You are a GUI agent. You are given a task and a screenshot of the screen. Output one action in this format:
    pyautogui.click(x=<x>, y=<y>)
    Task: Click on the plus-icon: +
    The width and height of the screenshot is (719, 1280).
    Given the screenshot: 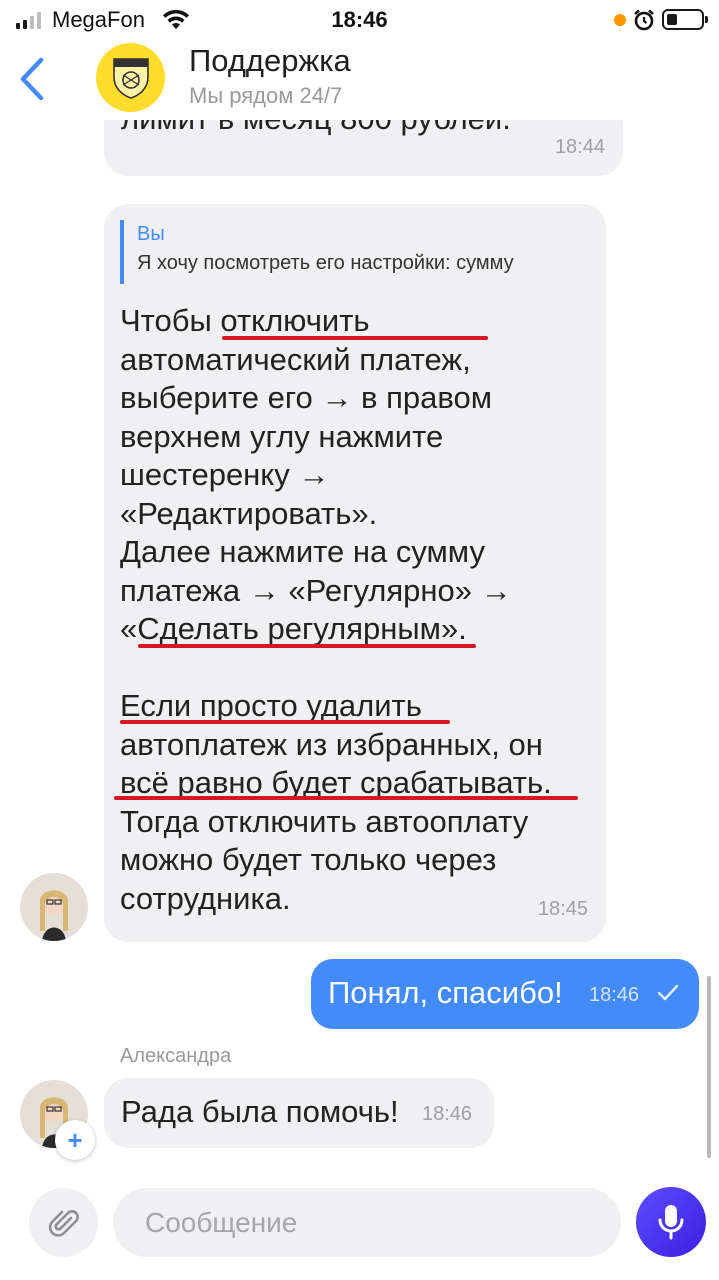 What is the action you would take?
    pyautogui.click(x=75, y=1139)
    